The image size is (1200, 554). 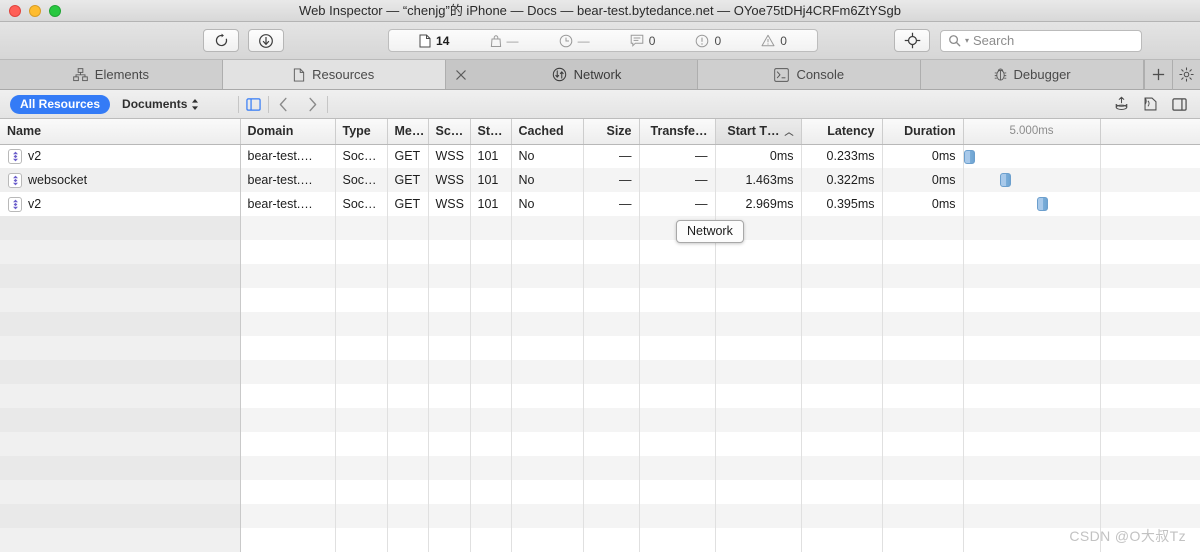 What do you see at coordinates (559, 74) in the screenshot?
I see `network-icon` at bounding box center [559, 74].